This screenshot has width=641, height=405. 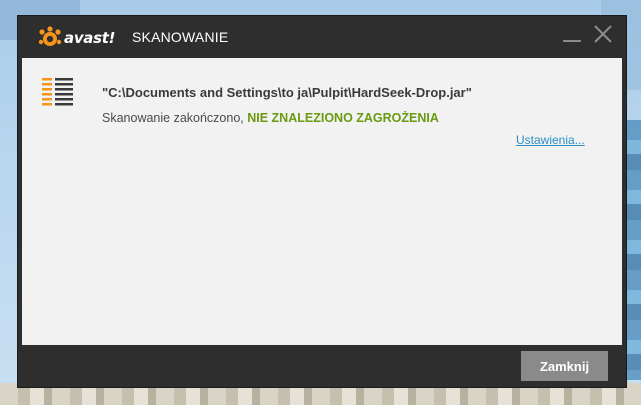 I want to click on avast-logo: avast!, so click(x=76, y=38).